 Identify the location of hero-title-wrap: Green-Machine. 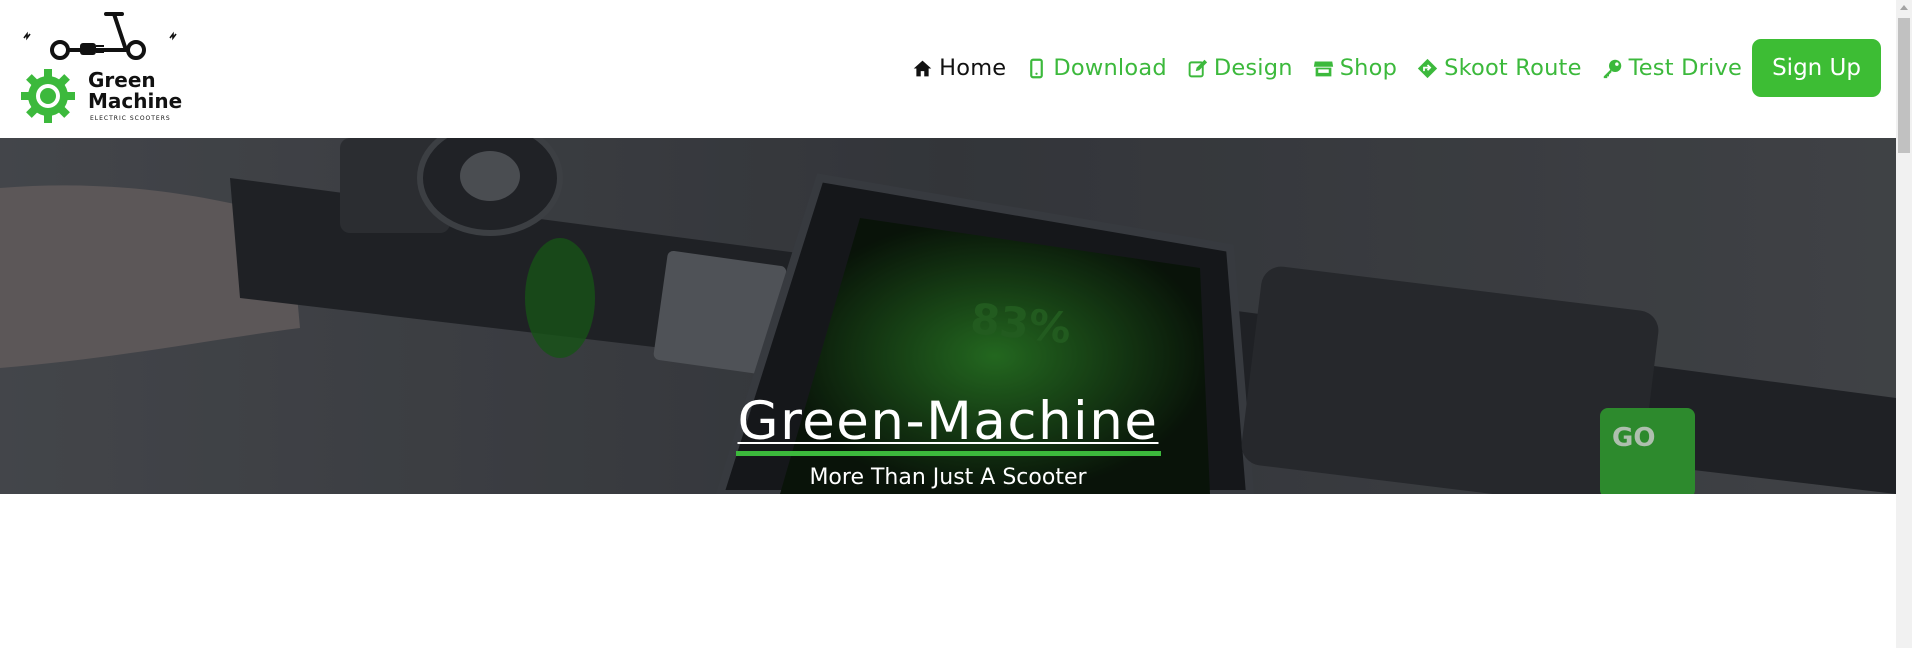
(948, 424).